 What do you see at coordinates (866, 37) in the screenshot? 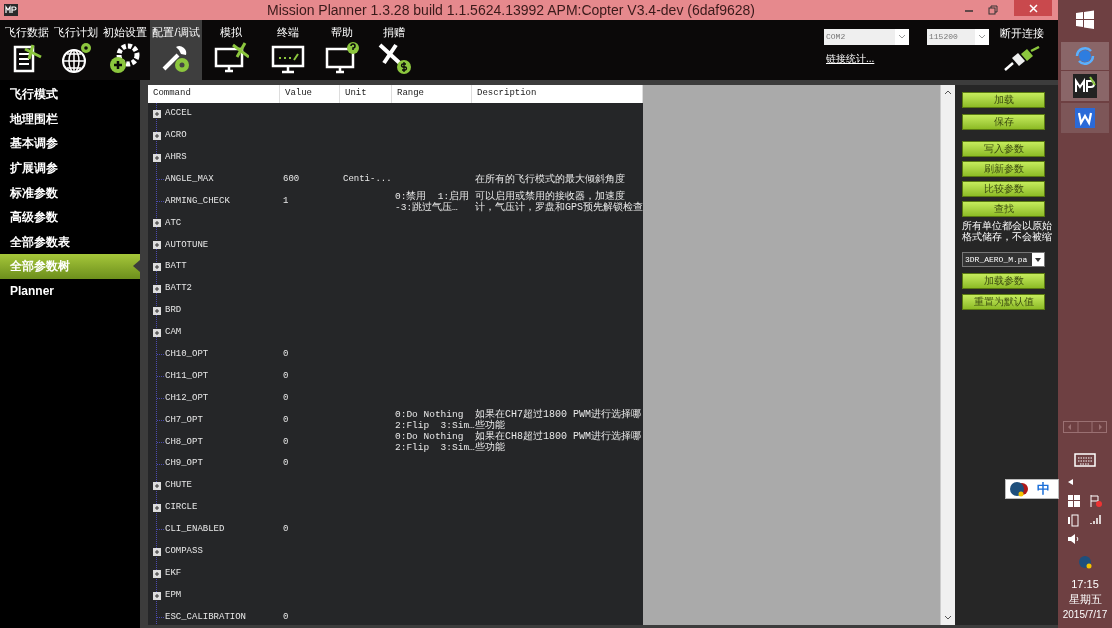
I see `port-dropdown: COM2` at bounding box center [866, 37].